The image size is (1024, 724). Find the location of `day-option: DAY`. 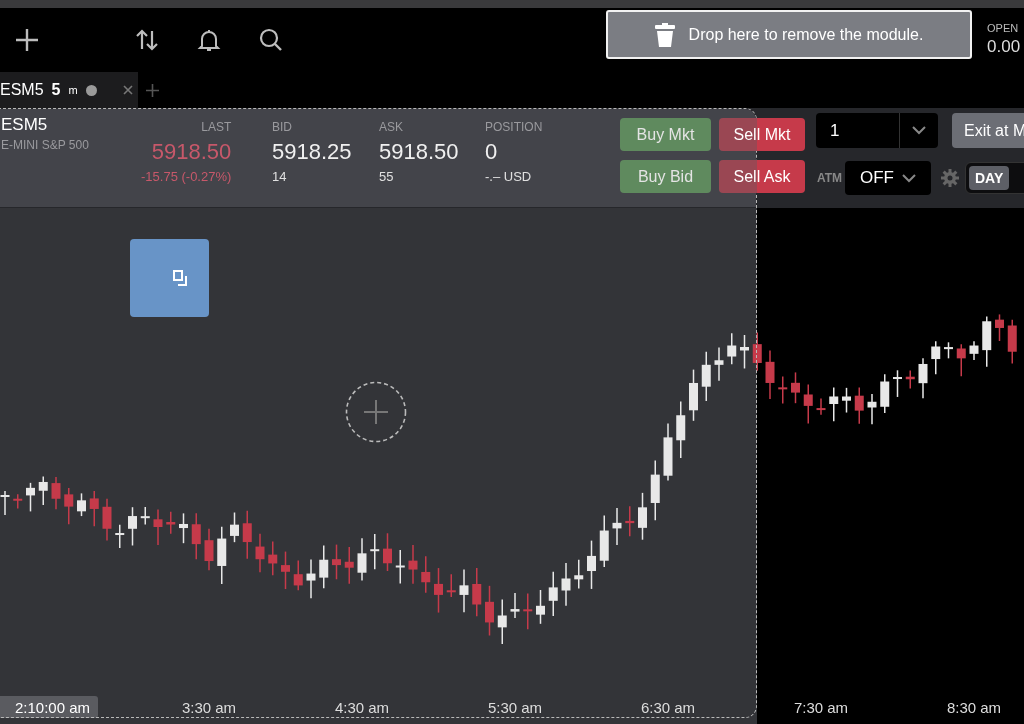

day-option: DAY is located at coordinates (989, 178).